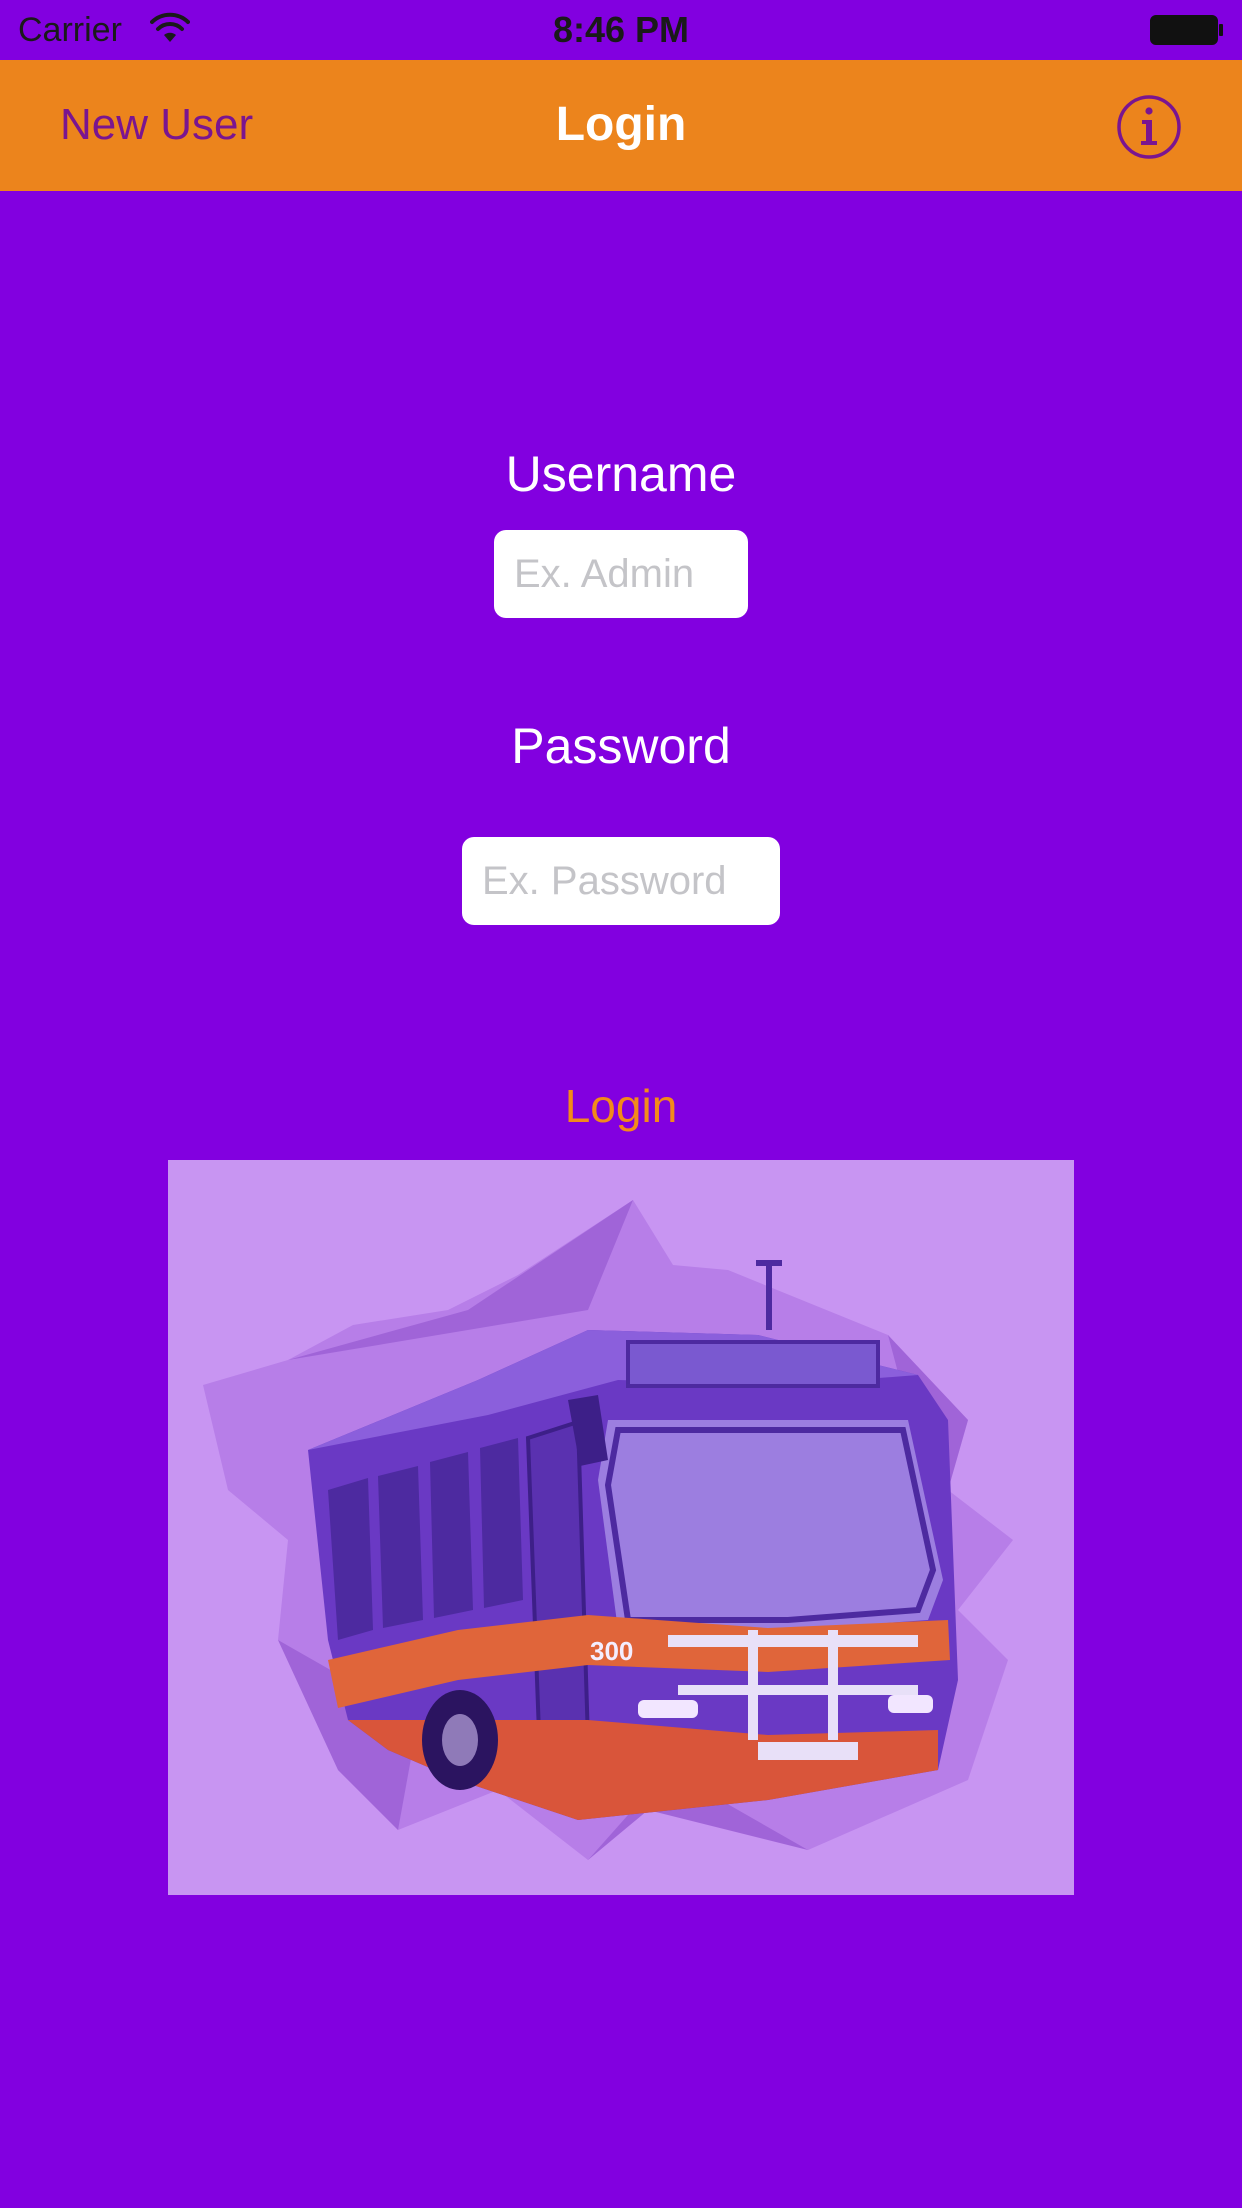  Describe the element at coordinates (621, 1106) in the screenshot. I see `login-button: Login` at that location.